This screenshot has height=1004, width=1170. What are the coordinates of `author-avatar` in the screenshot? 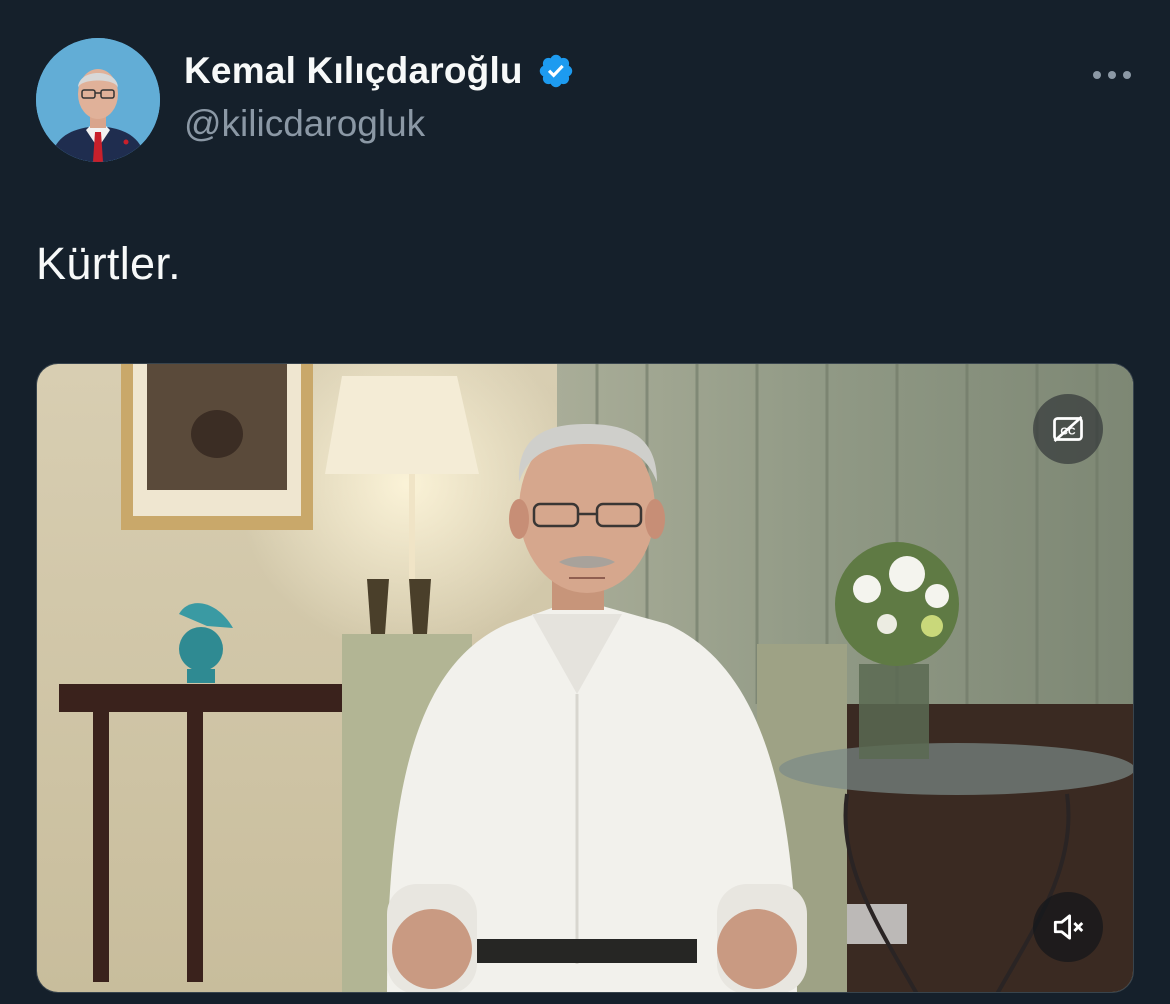 It's located at (98, 100).